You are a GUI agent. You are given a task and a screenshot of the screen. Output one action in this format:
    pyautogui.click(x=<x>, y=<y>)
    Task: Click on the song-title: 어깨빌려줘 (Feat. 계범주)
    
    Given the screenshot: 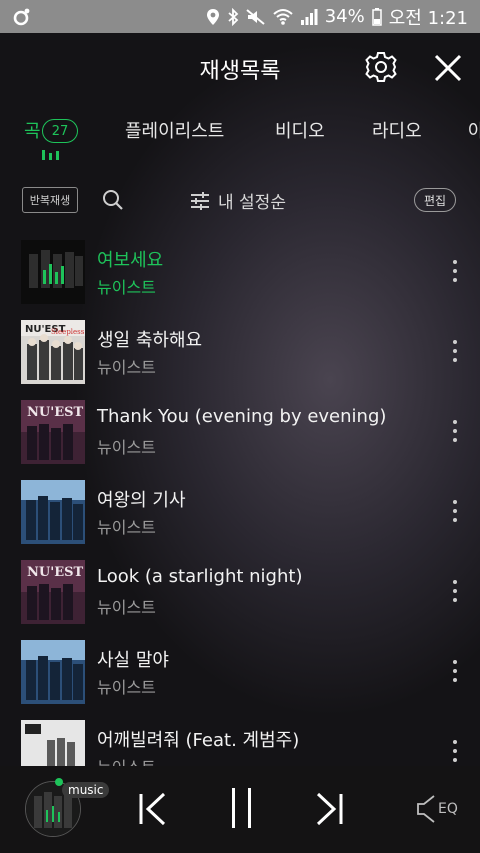 What is the action you would take?
    pyautogui.click(x=198, y=740)
    